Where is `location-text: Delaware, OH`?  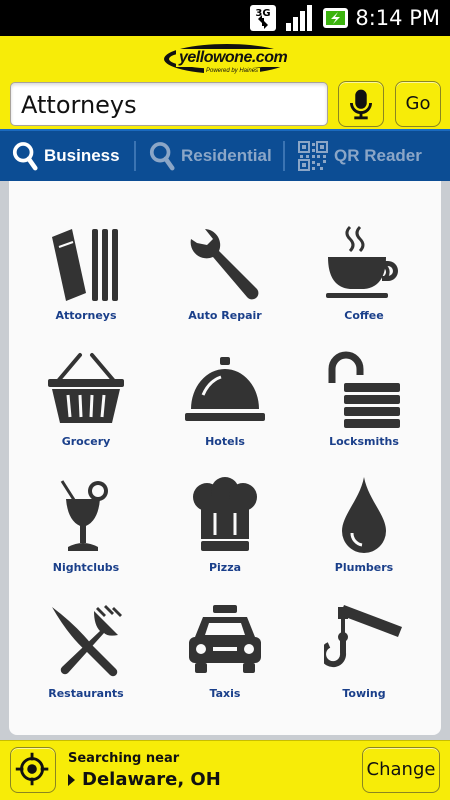 location-text: Delaware, OH is located at coordinates (151, 779).